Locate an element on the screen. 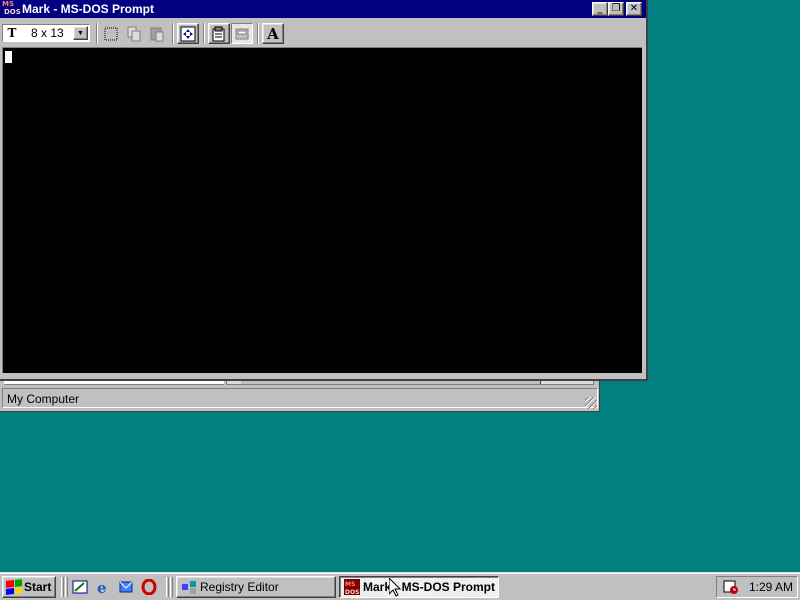 This screenshot has height=600, width=800. resize-grip-icon is located at coordinates (591, 403).